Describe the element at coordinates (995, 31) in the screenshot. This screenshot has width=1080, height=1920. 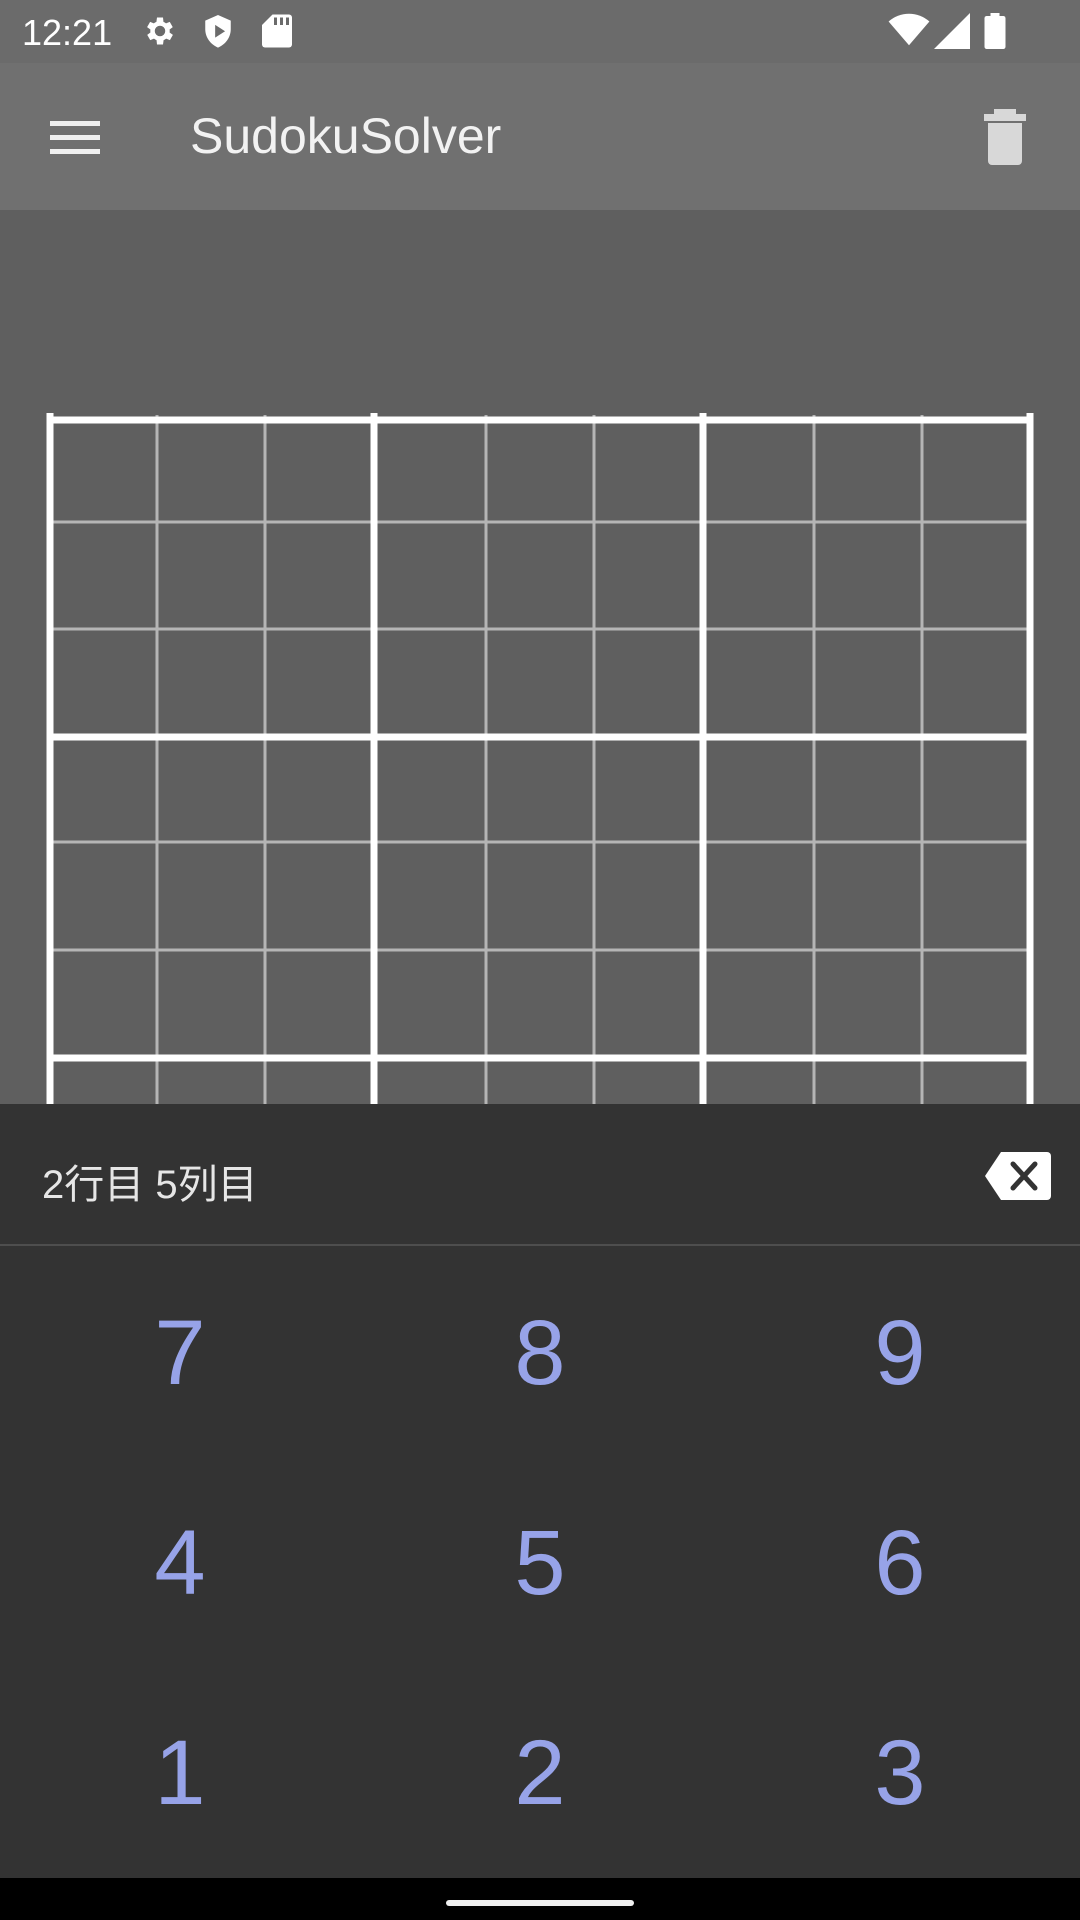
I see `battery-icon` at that location.